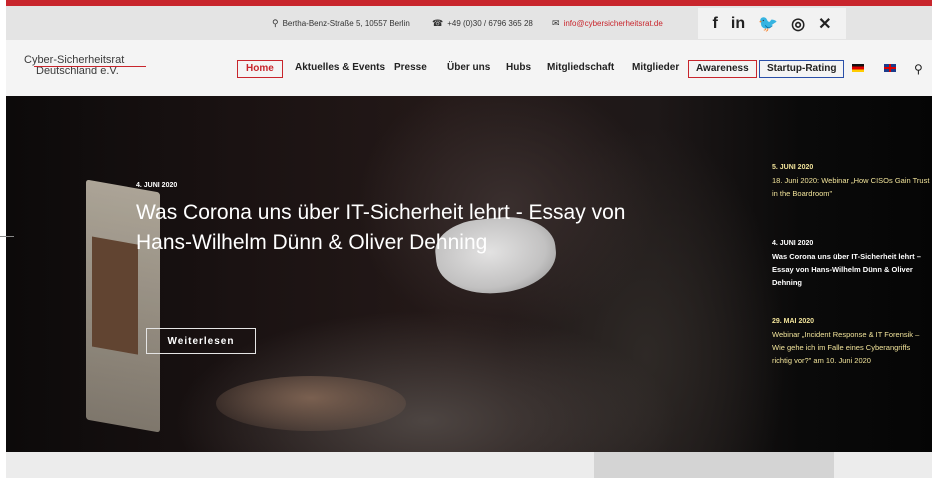 The image size is (932, 478). I want to click on left-edge-marker, so click(7, 236).